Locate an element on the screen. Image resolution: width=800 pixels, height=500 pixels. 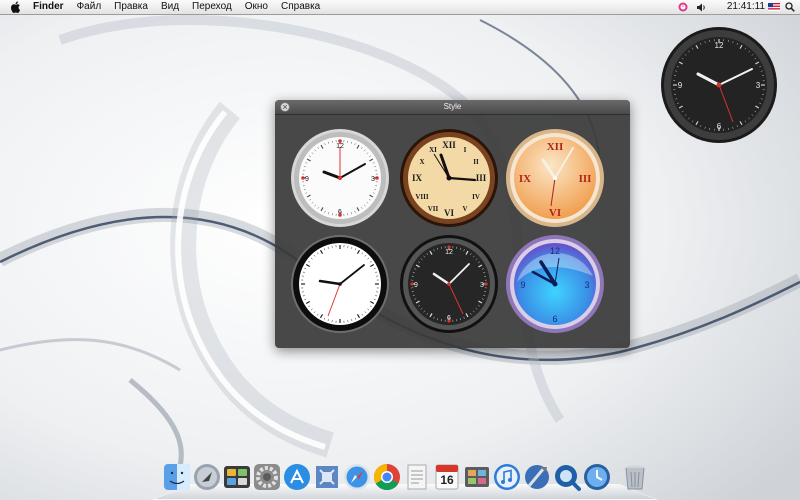
svg-text: V is located at coordinates (464, 209).